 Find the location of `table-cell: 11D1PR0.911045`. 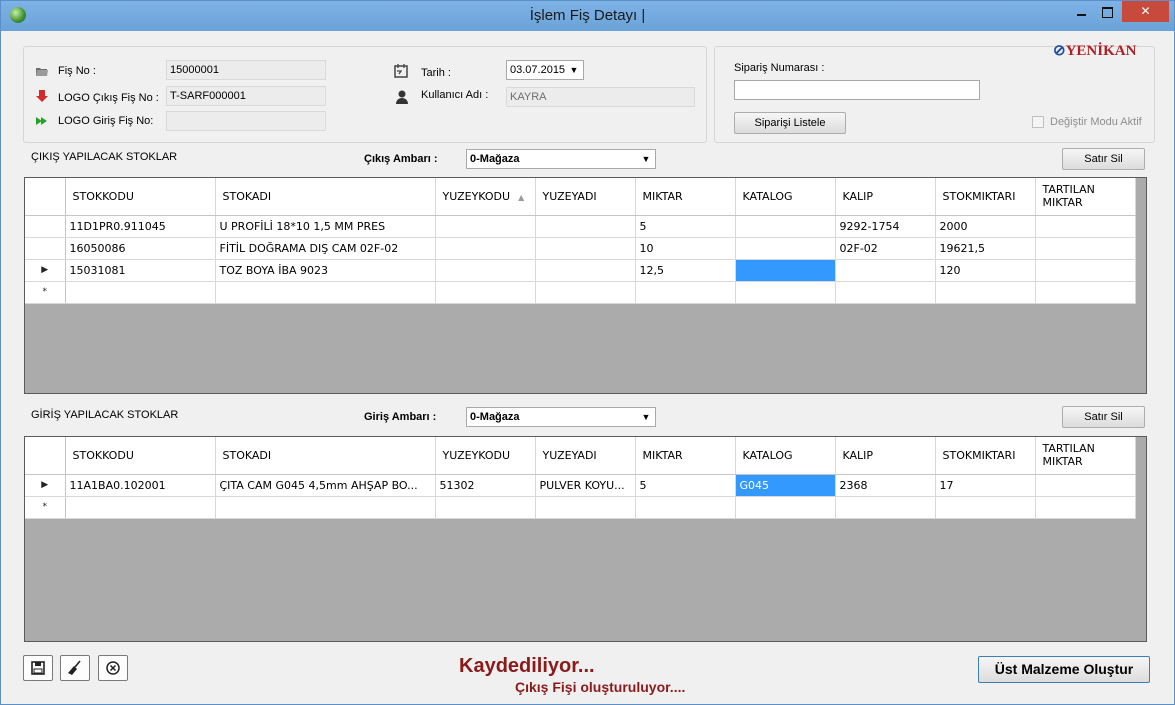

table-cell: 11D1PR0.911045 is located at coordinates (140, 226).